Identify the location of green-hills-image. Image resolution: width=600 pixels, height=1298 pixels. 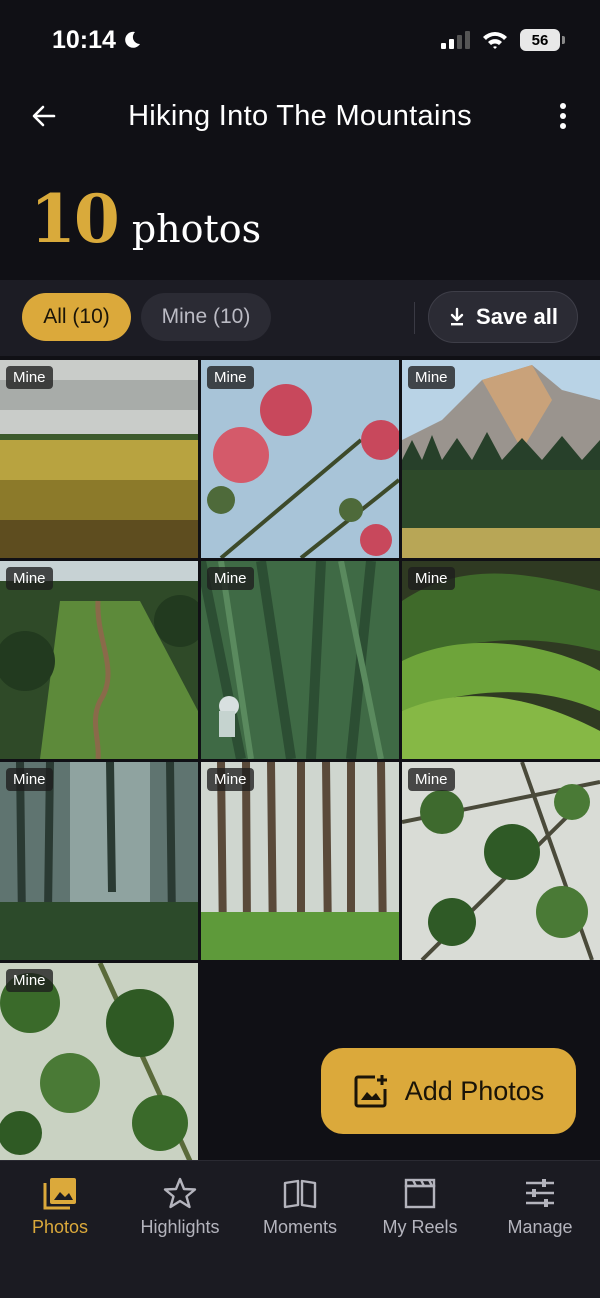
(501, 660).